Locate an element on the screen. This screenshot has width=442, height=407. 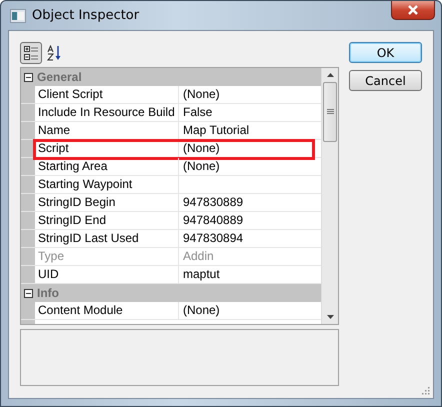
property-value: 947830889 is located at coordinates (213, 202).